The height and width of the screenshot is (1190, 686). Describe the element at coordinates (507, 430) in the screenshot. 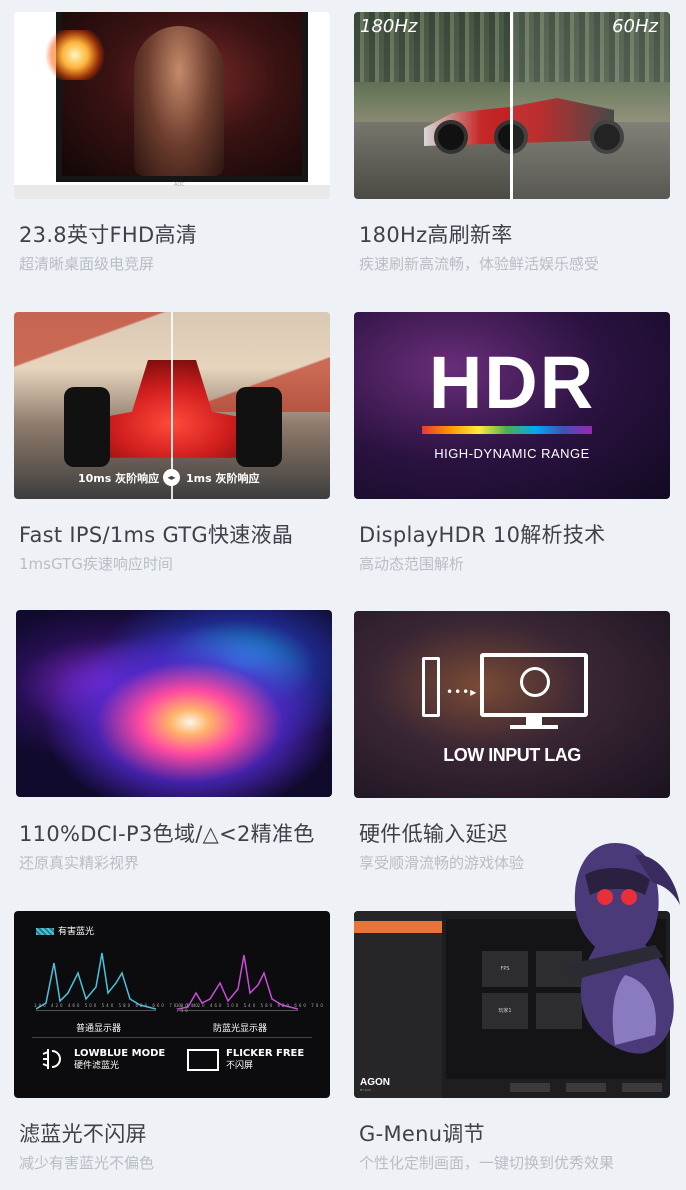

I see `spectrum-bar` at that location.